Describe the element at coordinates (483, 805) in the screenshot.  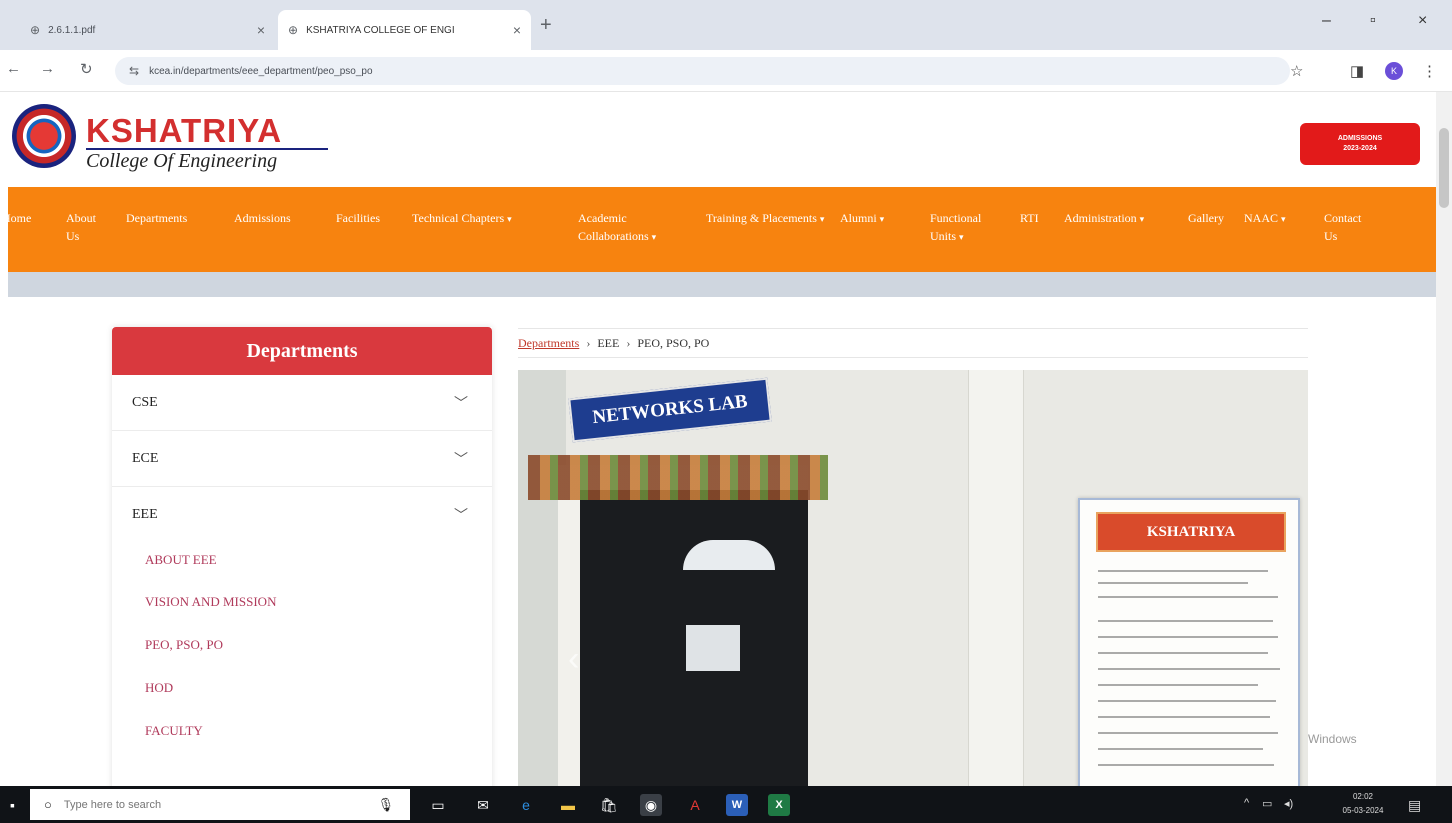
I see `mail-icon: ✉` at that location.